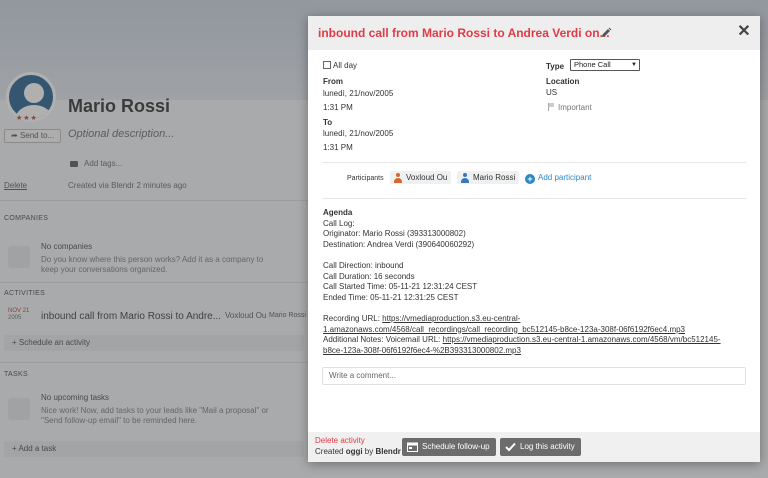  Describe the element at coordinates (345, 65) in the screenshot. I see `all-day-label: All day` at that location.